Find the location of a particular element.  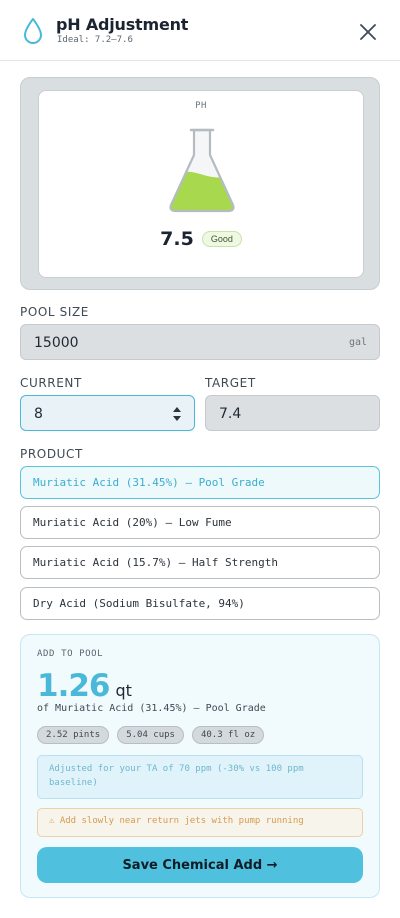

pool-size-value: 15000 is located at coordinates (56, 343).